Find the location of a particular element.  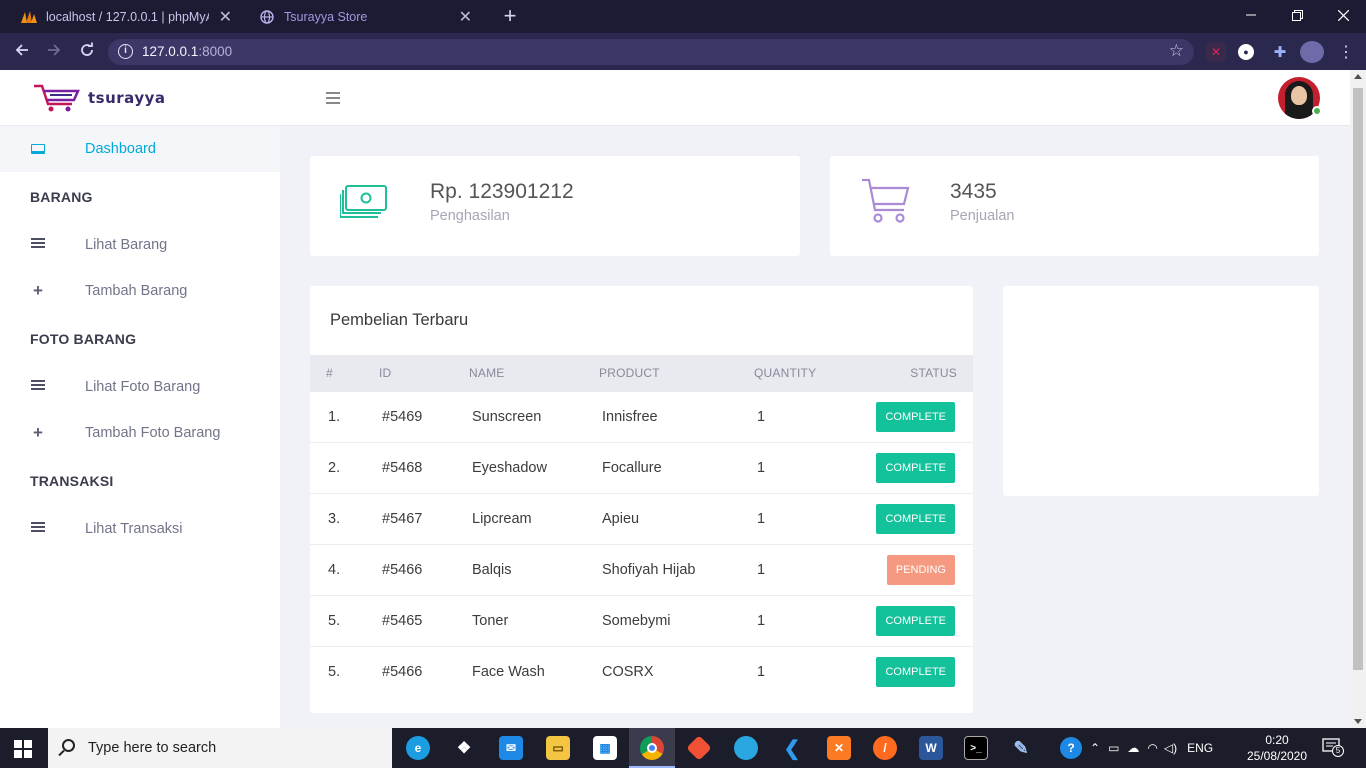

table-row: 5. #5466 Face Wash COSRX 1 COMPLETE is located at coordinates (641, 672).